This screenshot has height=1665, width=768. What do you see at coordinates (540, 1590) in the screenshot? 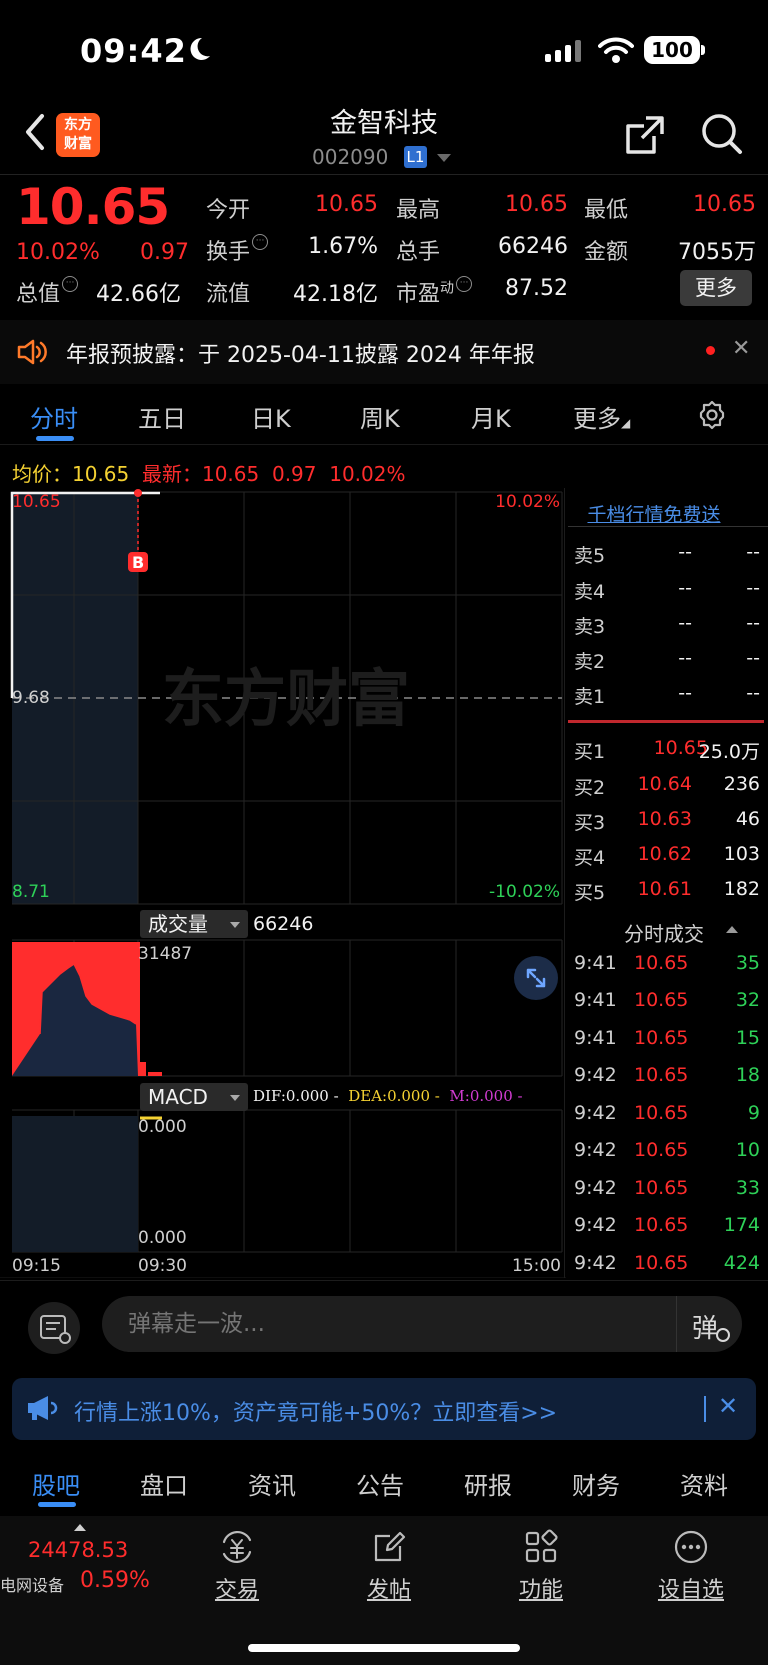
I see `nav-functions-label: 功能` at bounding box center [540, 1590].